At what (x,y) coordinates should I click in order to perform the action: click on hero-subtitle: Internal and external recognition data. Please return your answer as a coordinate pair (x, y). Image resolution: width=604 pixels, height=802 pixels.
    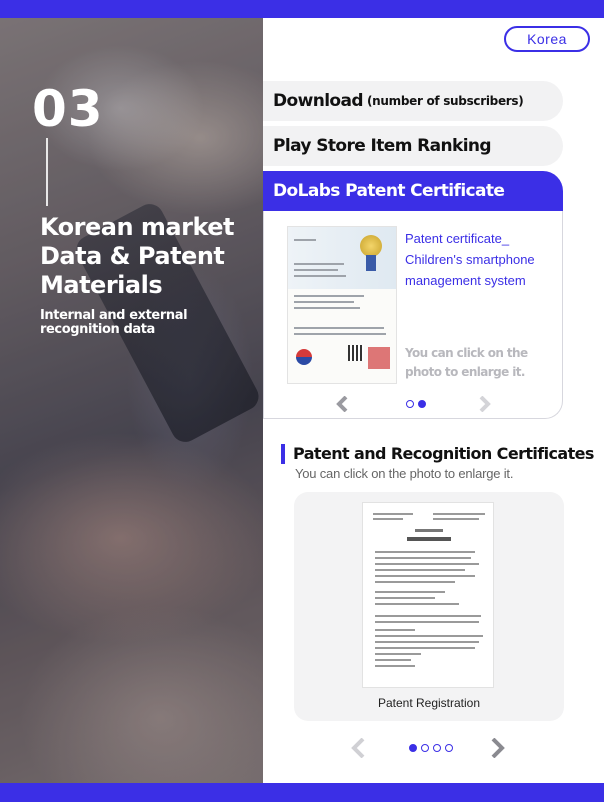
    Looking at the image, I should click on (114, 322).